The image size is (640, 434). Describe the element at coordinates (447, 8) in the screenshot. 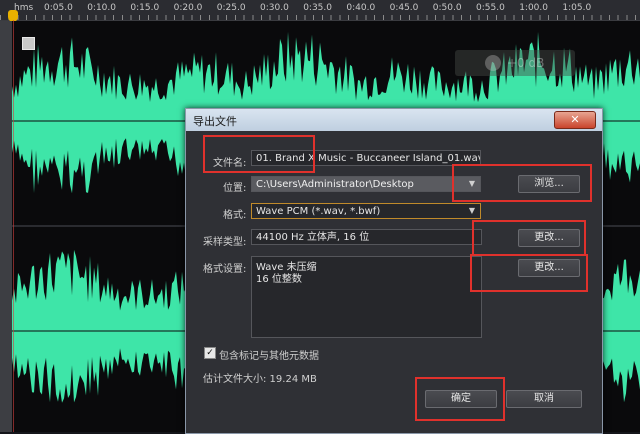

I see `ruler-tick-label: 0:50.0` at that location.